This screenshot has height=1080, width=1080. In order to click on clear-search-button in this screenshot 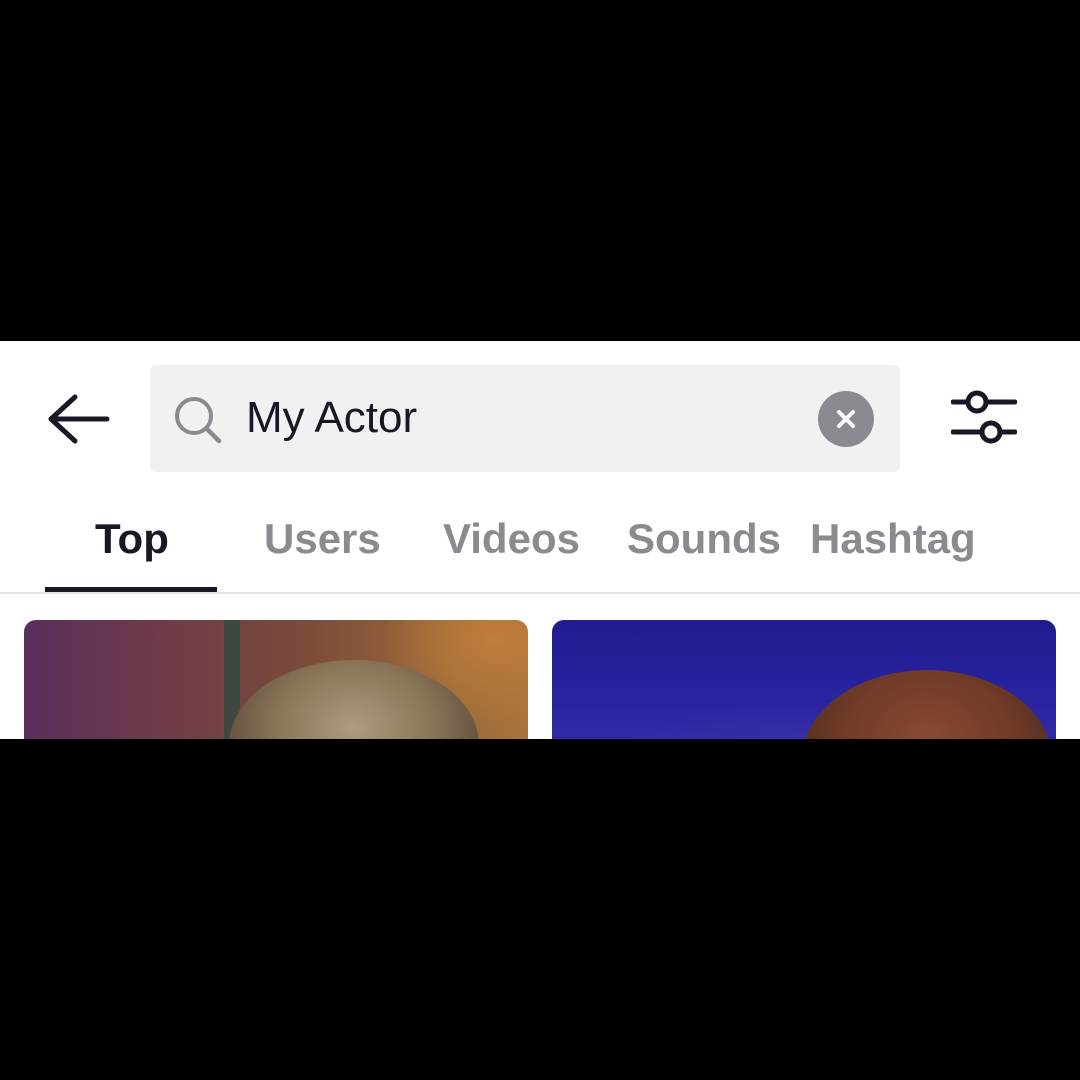, I will do `click(846, 419)`.